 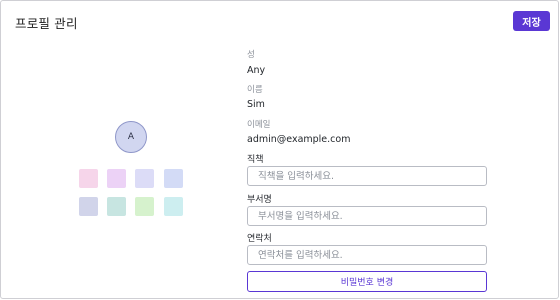 I want to click on avatar-initial: A, so click(x=131, y=137).